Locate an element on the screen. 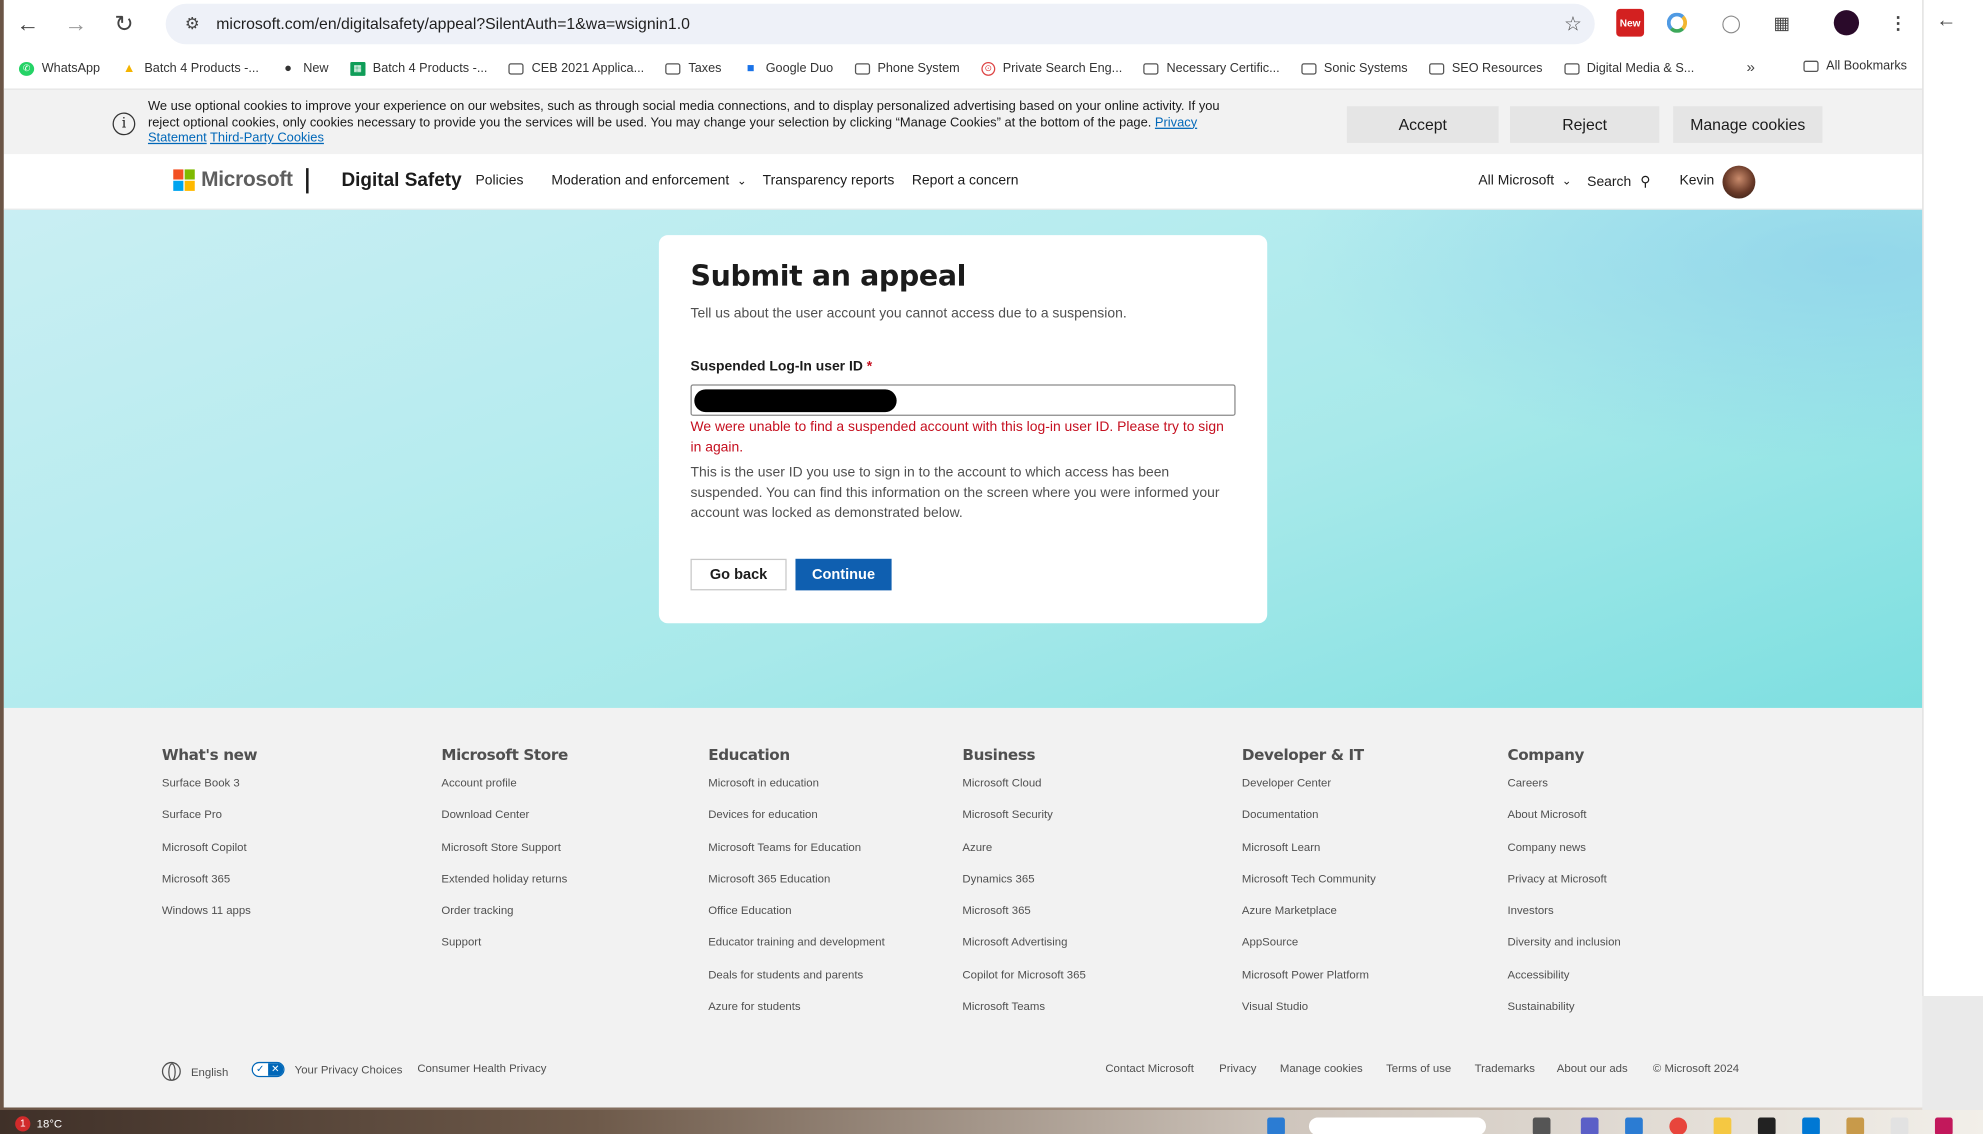 The height and width of the screenshot is (1134, 1983). privacy-choices-link: ✓ ✕ Your Privacy Choices is located at coordinates (326, 1069).